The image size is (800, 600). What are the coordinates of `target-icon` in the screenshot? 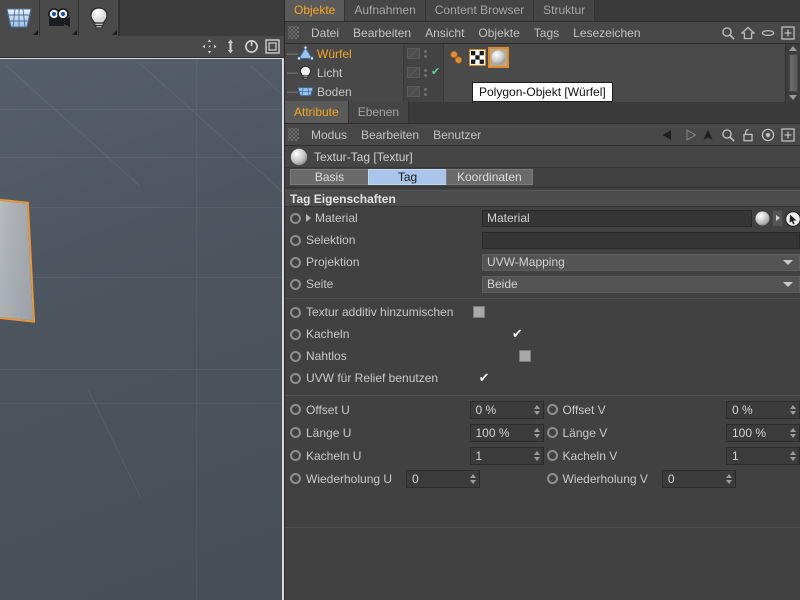 It's located at (768, 135).